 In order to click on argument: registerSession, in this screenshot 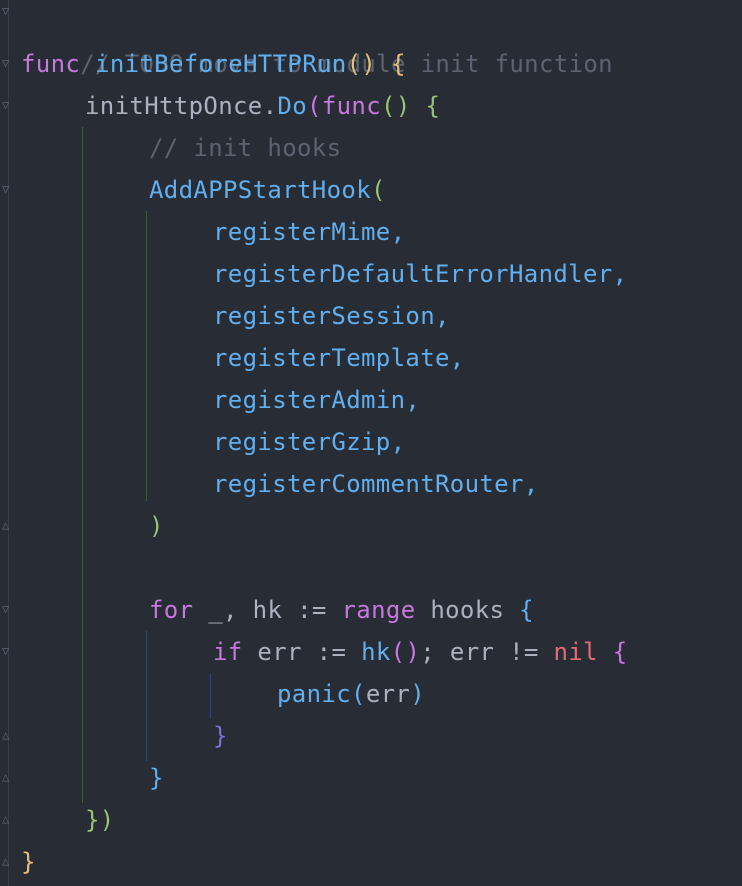, I will do `click(331, 316)`.